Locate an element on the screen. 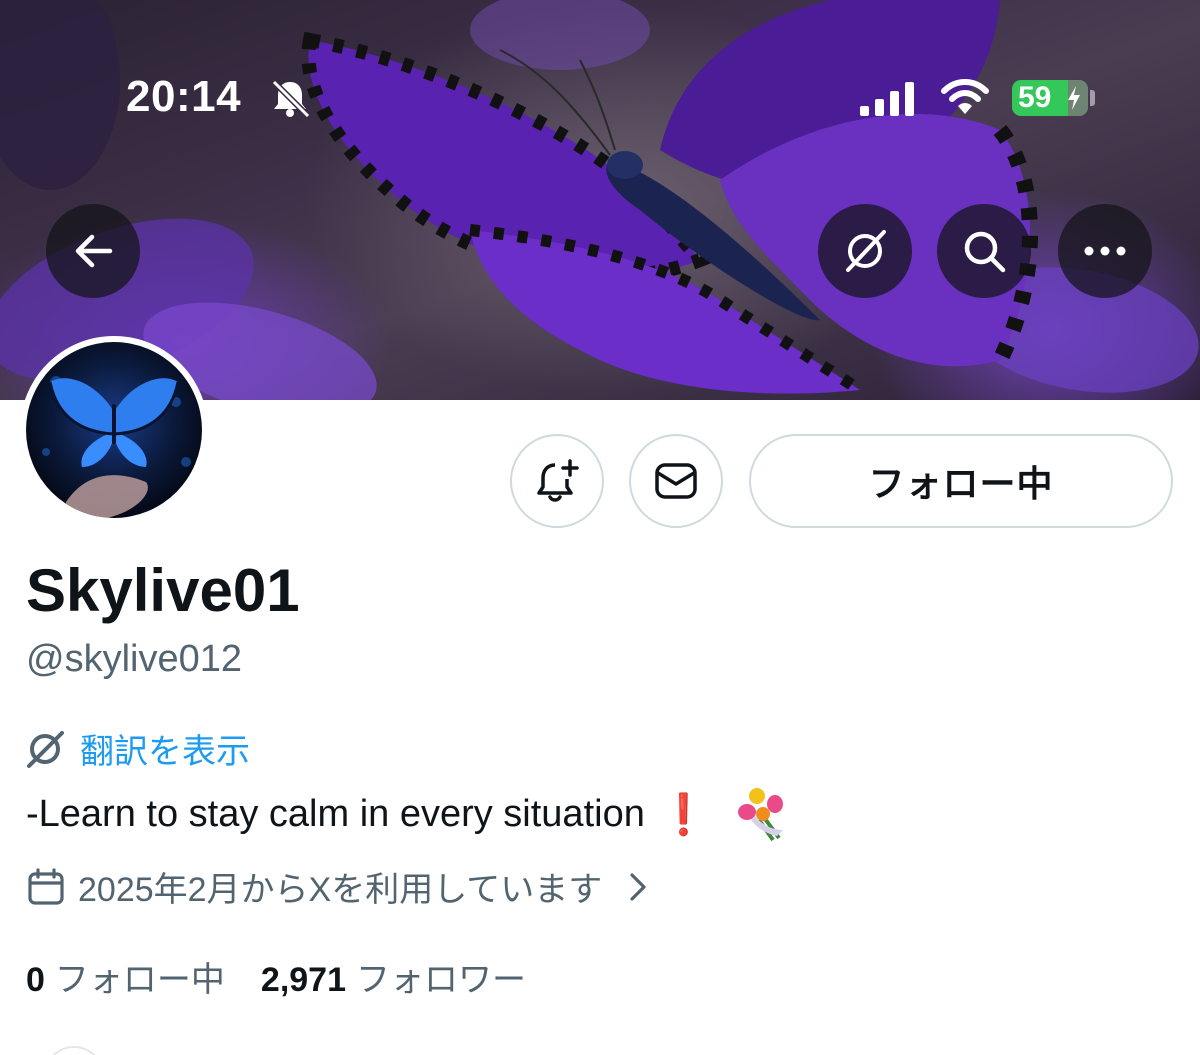 This screenshot has width=1200, height=1055. back-button is located at coordinates (93, 251).